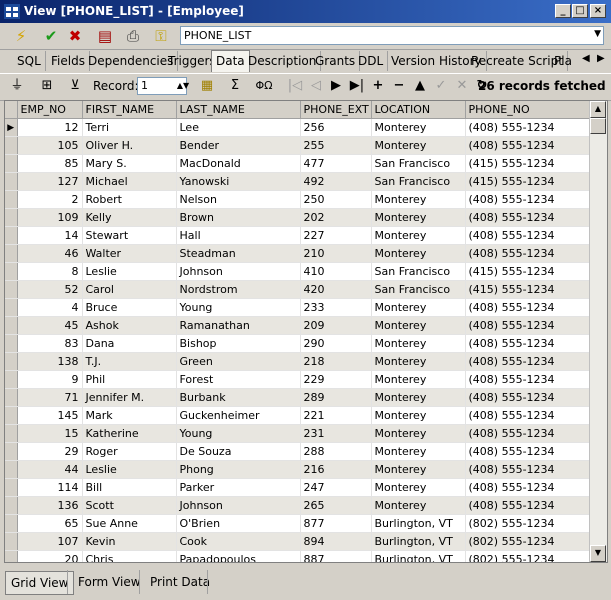 The width and height of the screenshot is (611, 600). What do you see at coordinates (50, 217) in the screenshot?
I see `table-cell: 109` at bounding box center [50, 217].